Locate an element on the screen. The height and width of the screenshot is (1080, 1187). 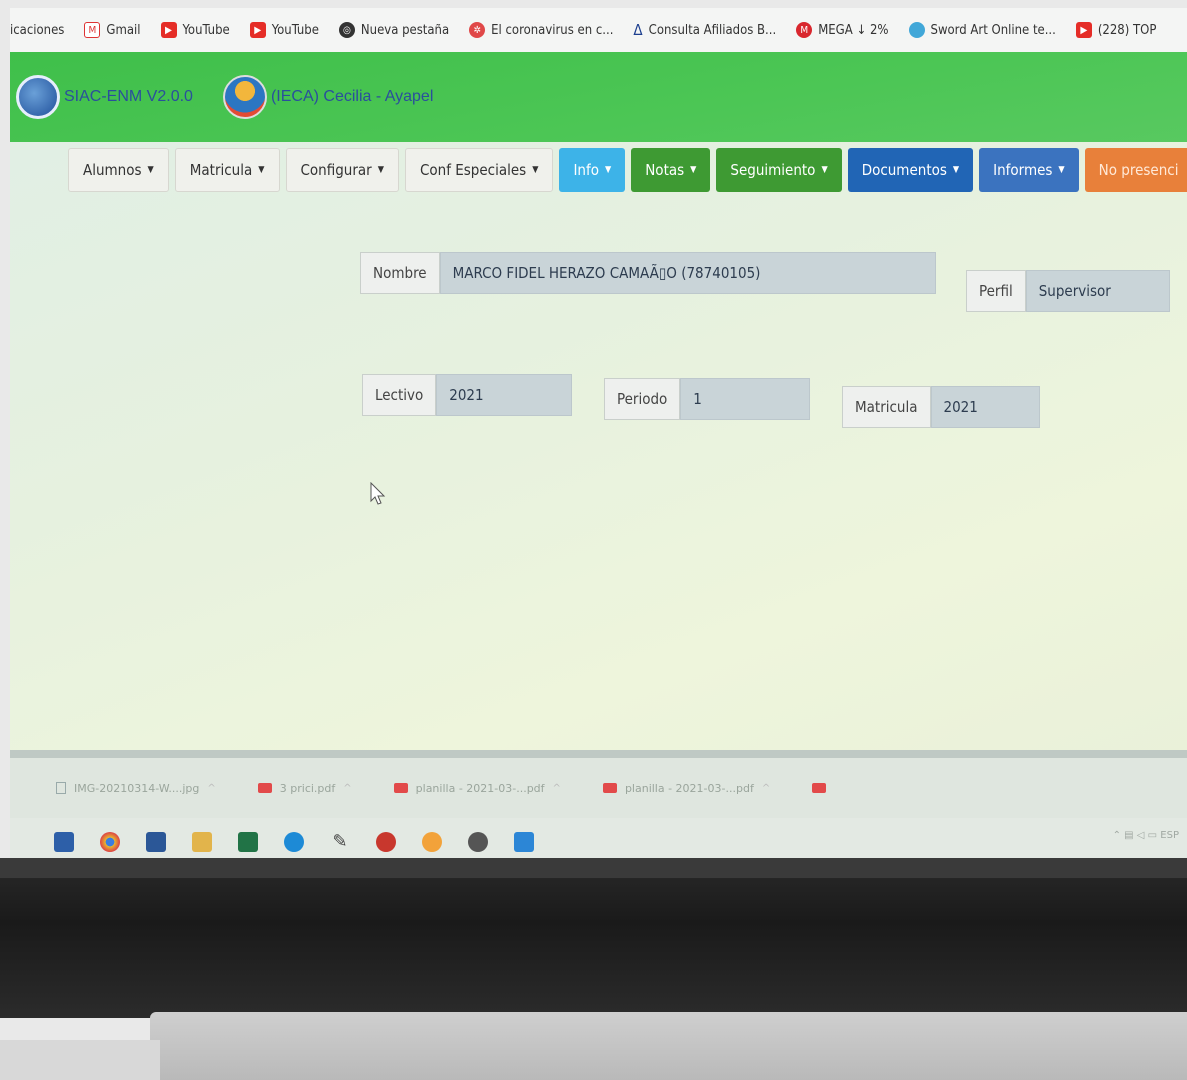
youtube-icon: ▶ is located at coordinates (257, 30).